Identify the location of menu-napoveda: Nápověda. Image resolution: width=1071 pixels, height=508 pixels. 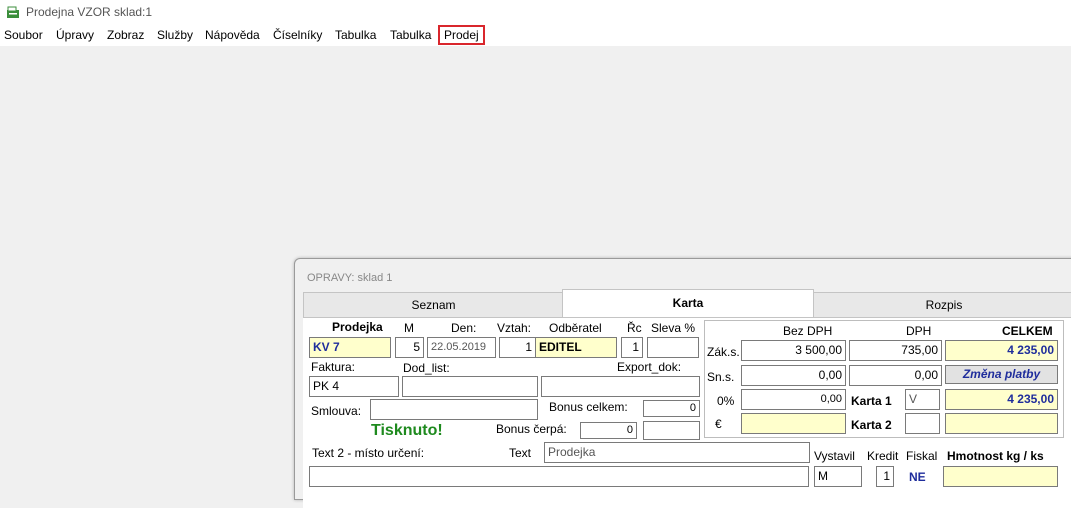
(232, 35).